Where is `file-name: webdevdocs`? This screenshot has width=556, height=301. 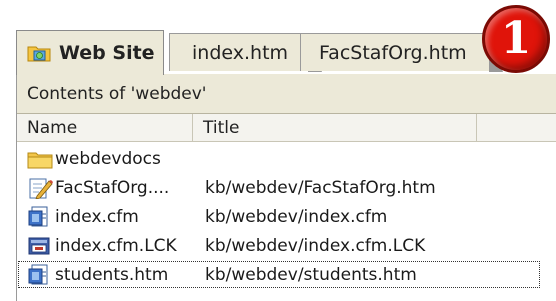
file-name: webdevdocs is located at coordinates (108, 158).